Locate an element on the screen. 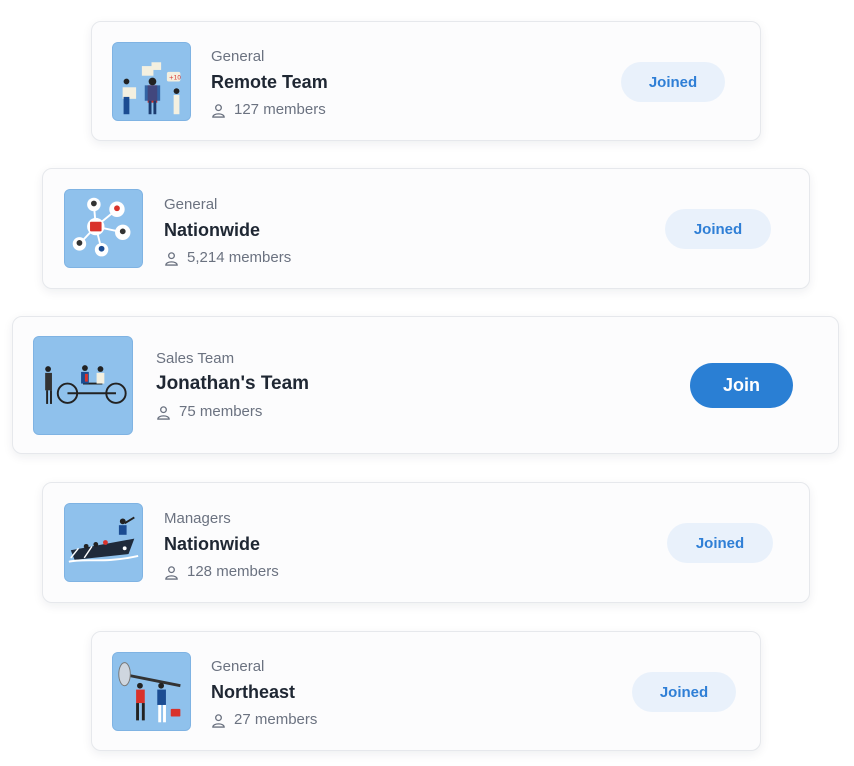  group-category: Managers is located at coordinates (197, 518).